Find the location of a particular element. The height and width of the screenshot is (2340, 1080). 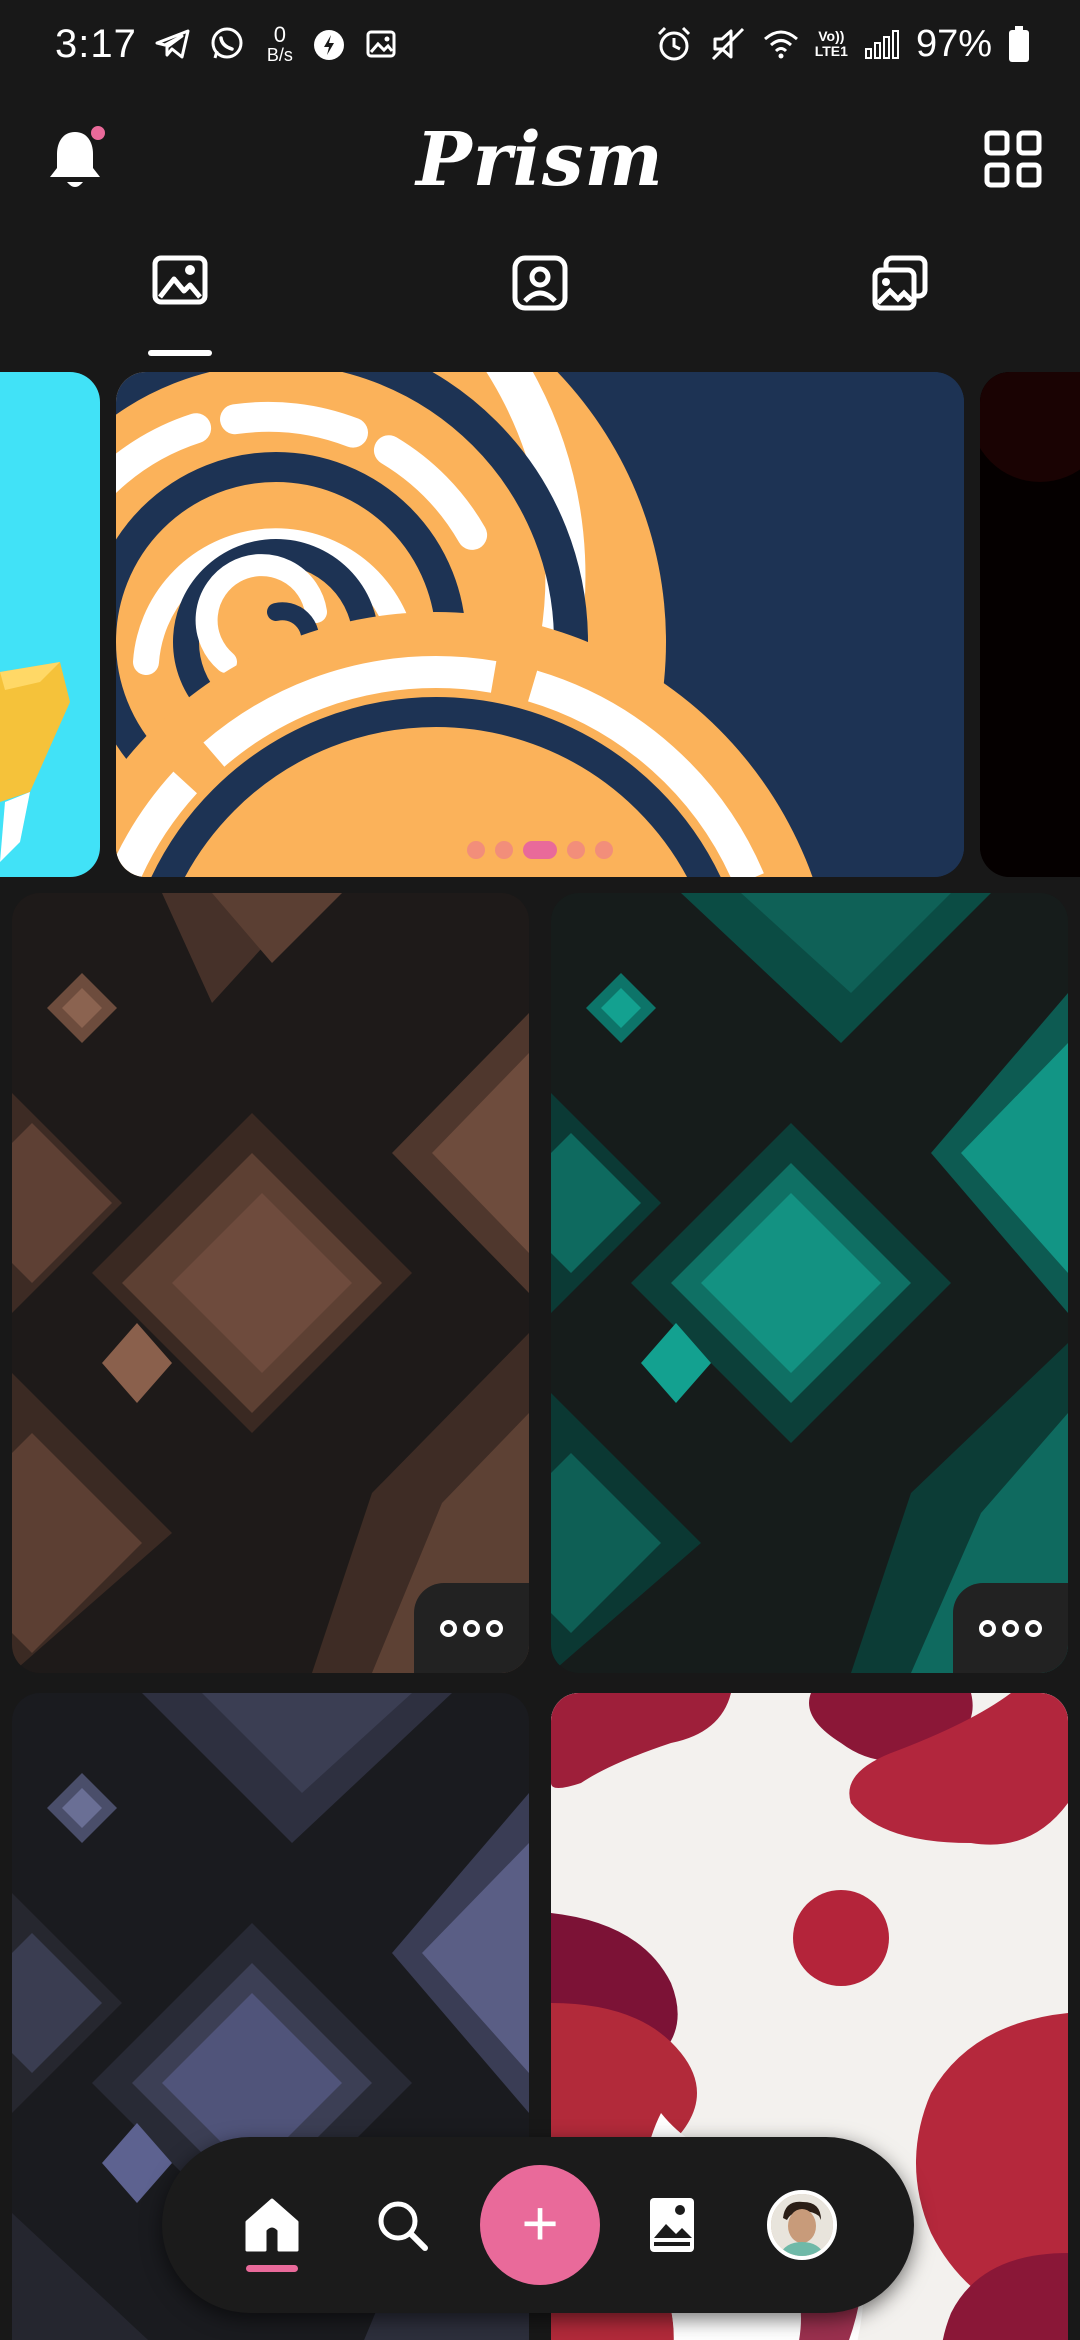

tab-collections is located at coordinates (900, 300).